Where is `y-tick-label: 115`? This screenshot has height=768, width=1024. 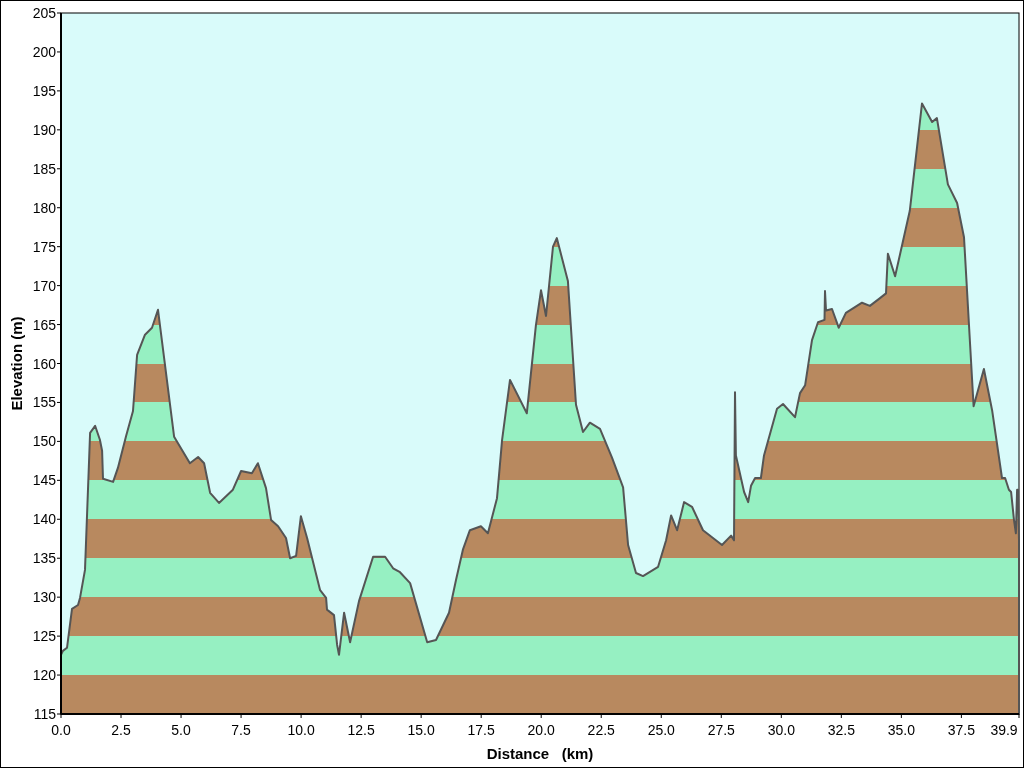 y-tick-label: 115 is located at coordinates (44, 714).